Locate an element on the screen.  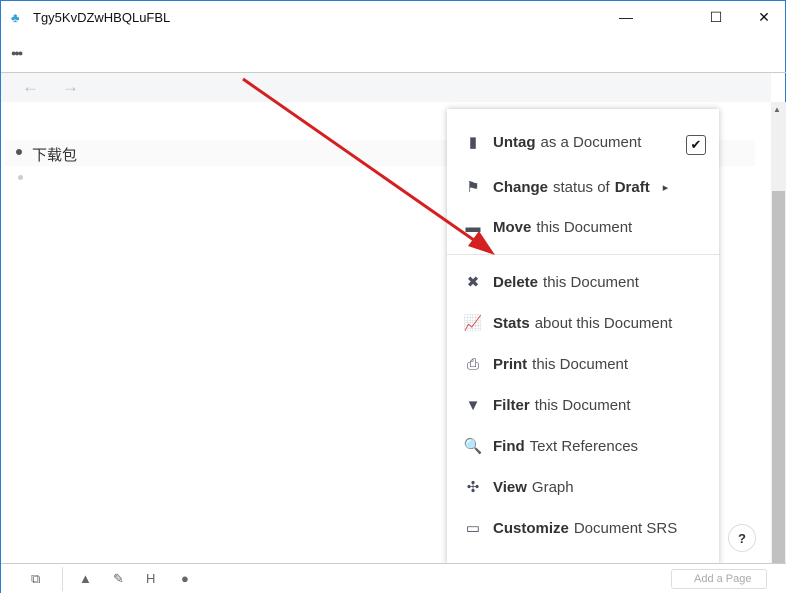
app-logo-icon: ♣ is located at coordinates (15, 17).